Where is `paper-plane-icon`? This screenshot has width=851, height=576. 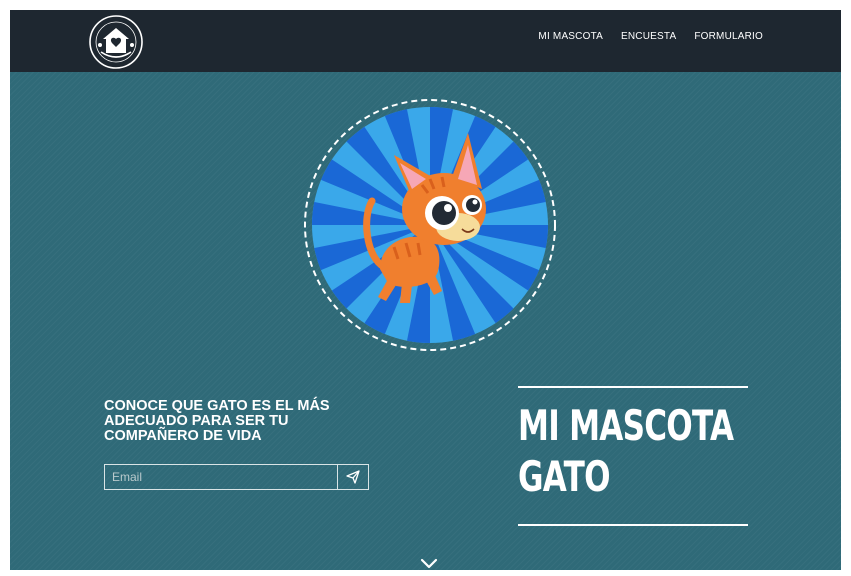
paper-plane-icon is located at coordinates (353, 477).